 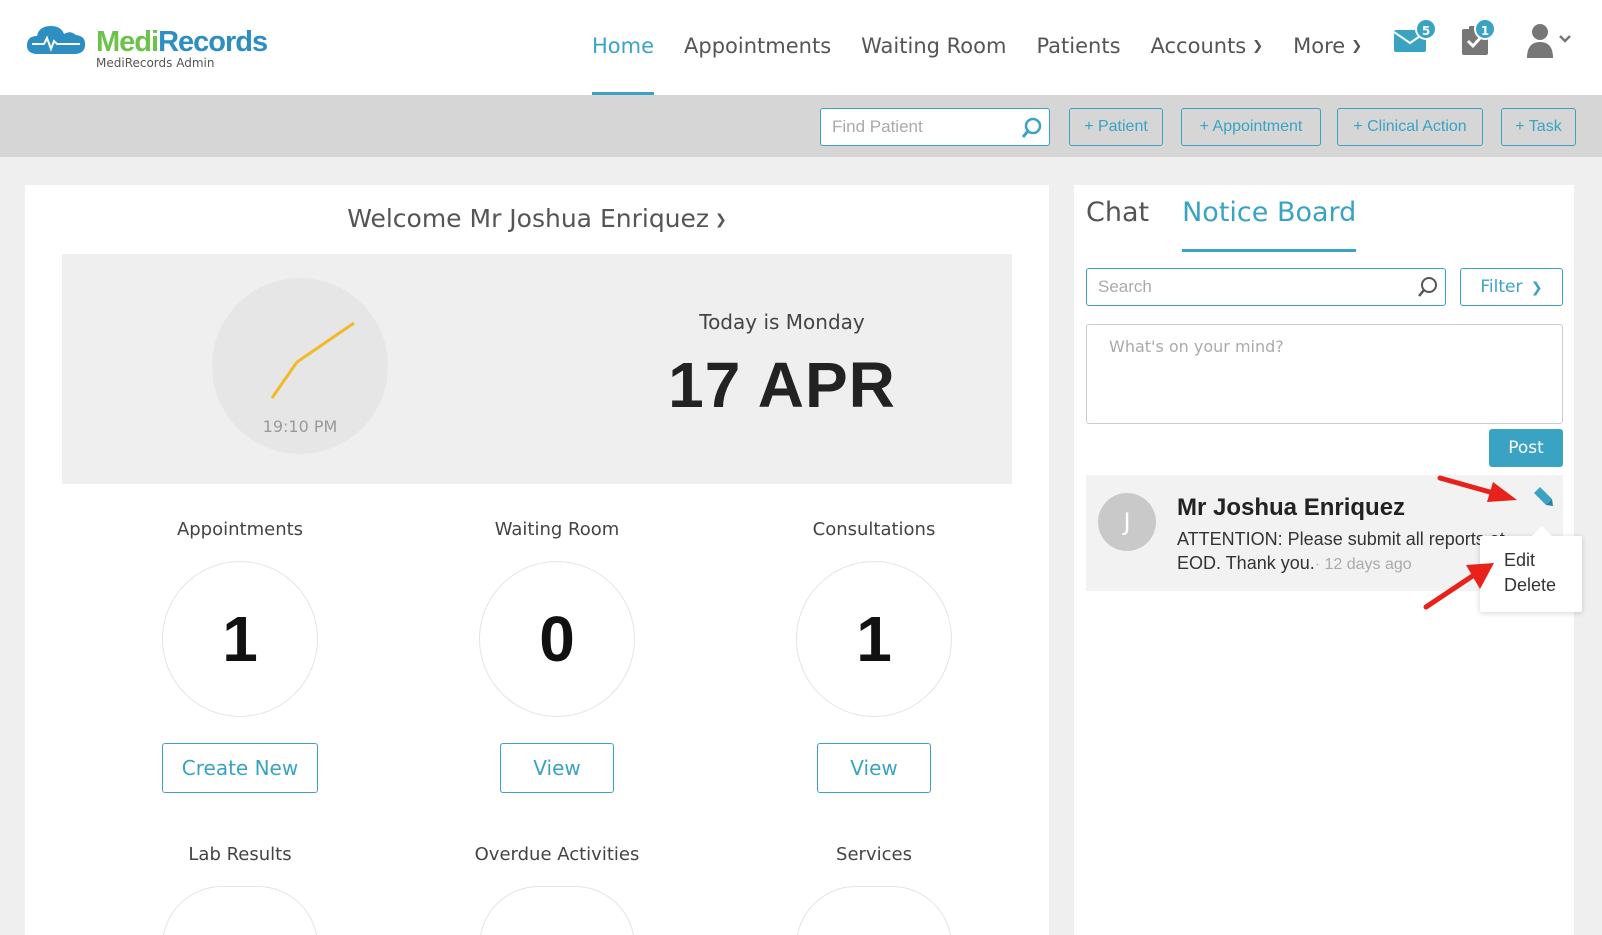 What do you see at coordinates (1247, 287) in the screenshot?
I see `notice-search-input` at bounding box center [1247, 287].